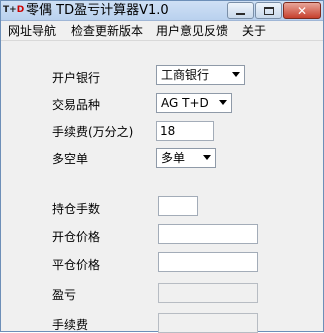  What do you see at coordinates (208, 323) in the screenshot?
I see `fee-output` at bounding box center [208, 323].